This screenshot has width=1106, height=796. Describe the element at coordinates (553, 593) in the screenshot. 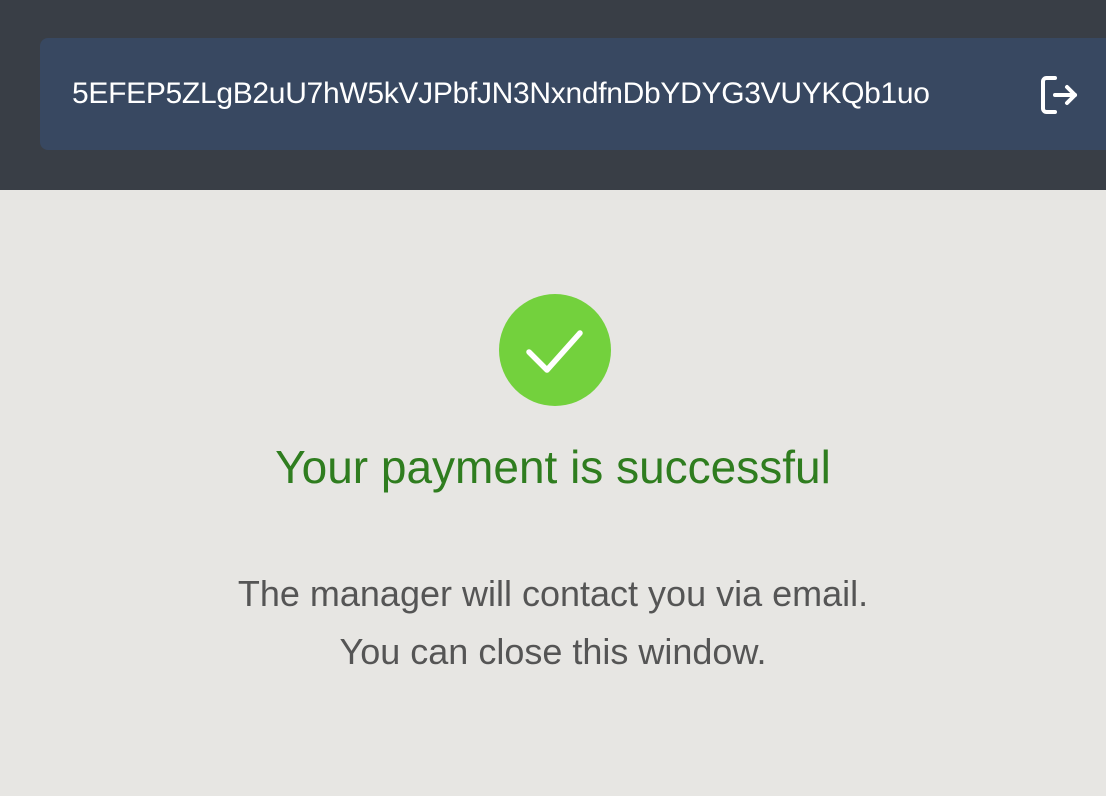

I see `manager-contact-message: The manager will contact you via email.` at that location.